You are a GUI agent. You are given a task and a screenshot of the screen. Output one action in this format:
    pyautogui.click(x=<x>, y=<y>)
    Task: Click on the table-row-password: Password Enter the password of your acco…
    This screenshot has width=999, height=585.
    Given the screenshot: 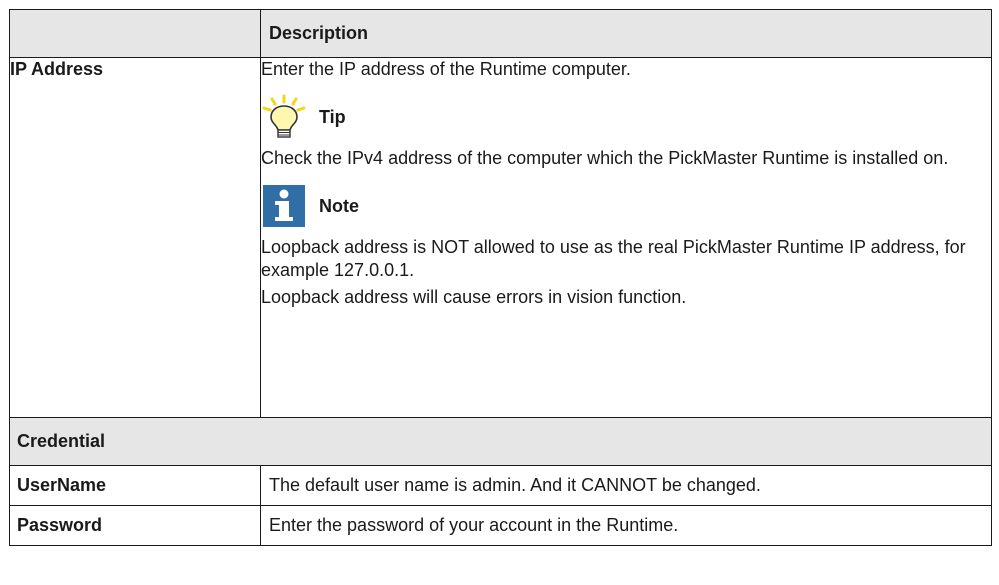 What is the action you would take?
    pyautogui.click(x=500, y=525)
    